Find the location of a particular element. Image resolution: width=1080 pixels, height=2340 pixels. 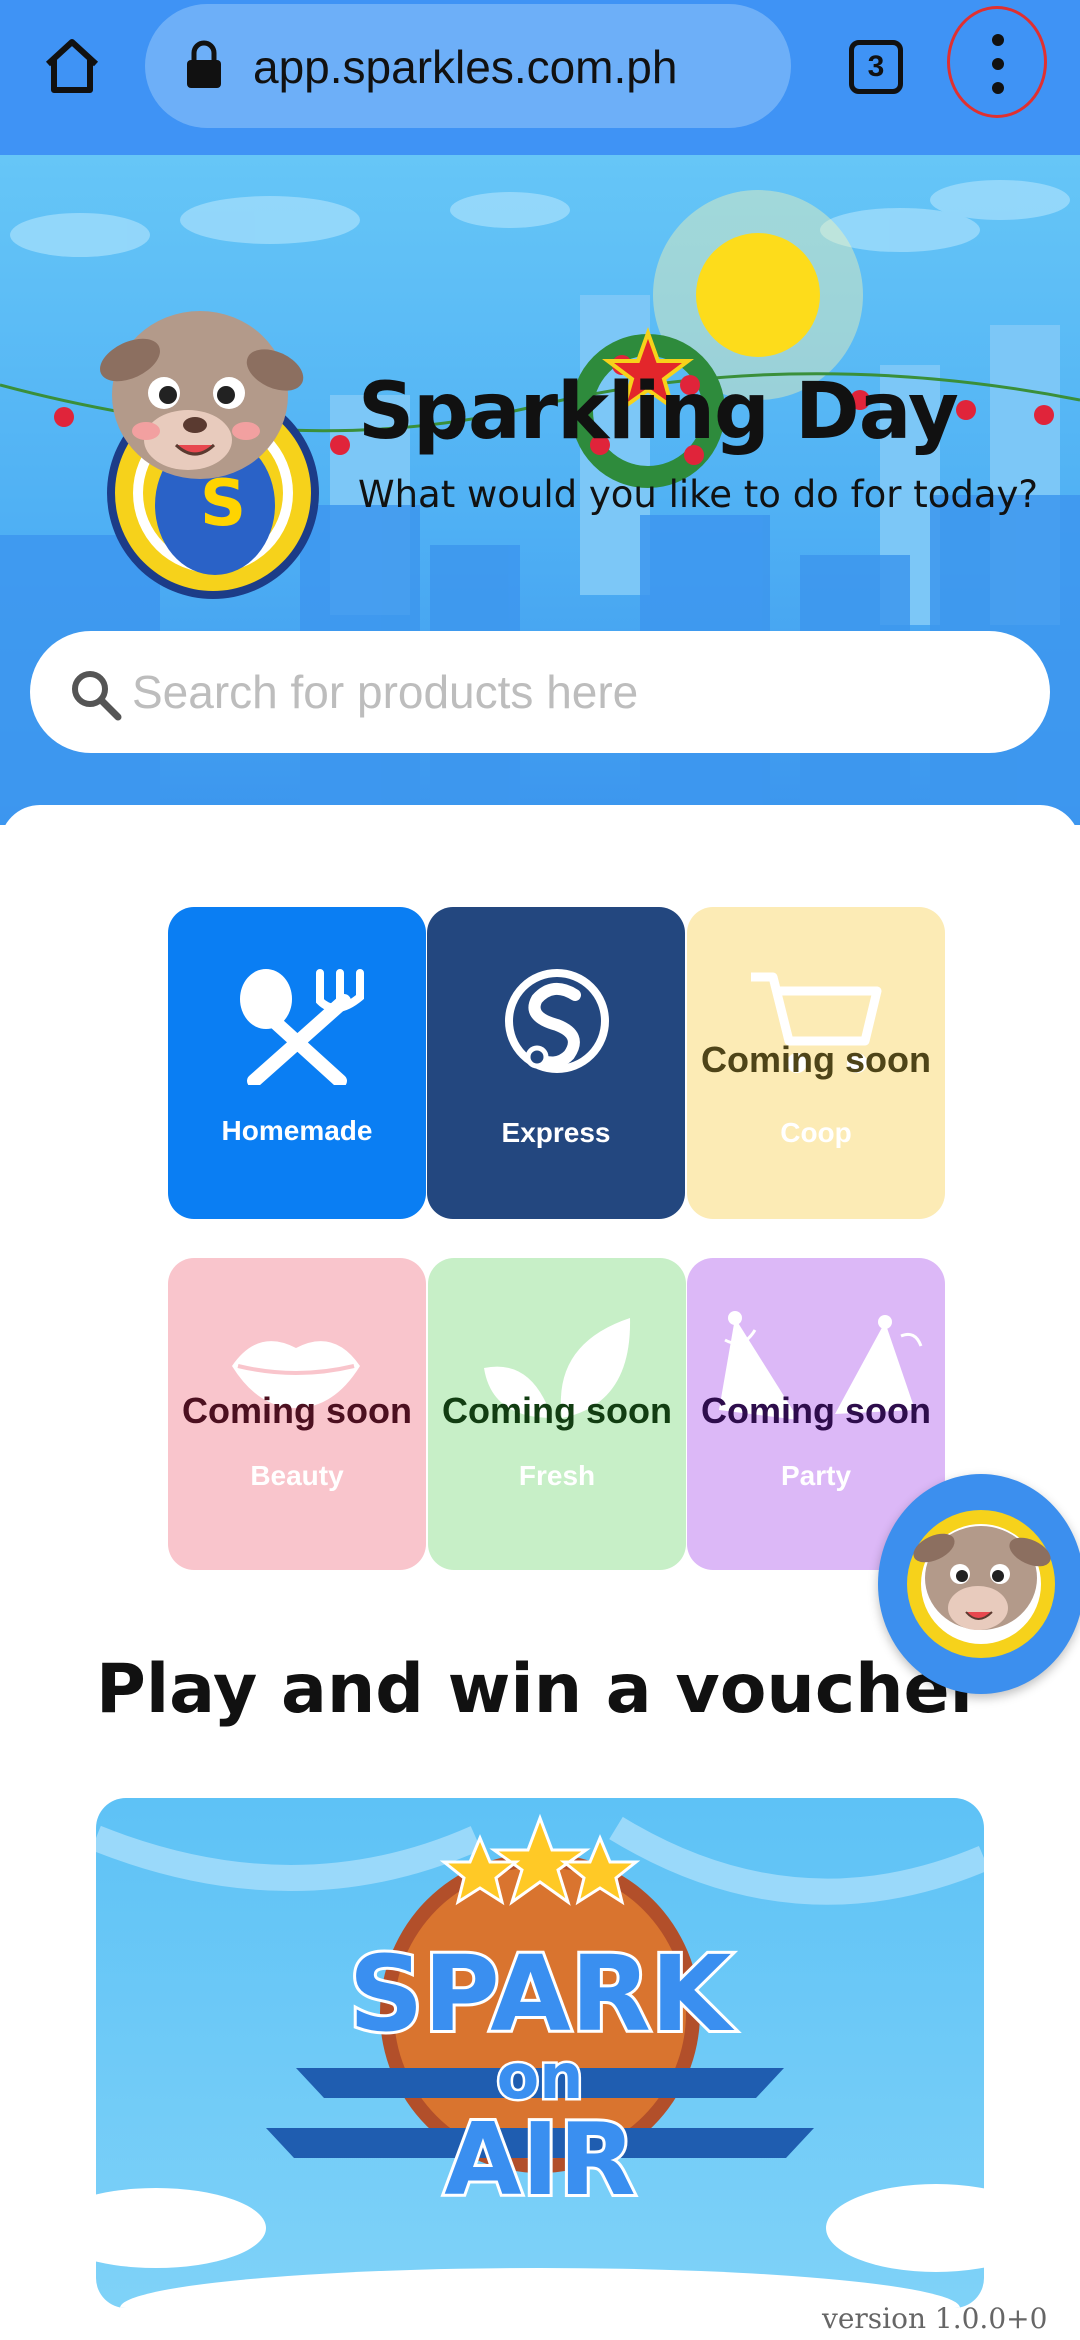

search-bar is located at coordinates (540, 692).